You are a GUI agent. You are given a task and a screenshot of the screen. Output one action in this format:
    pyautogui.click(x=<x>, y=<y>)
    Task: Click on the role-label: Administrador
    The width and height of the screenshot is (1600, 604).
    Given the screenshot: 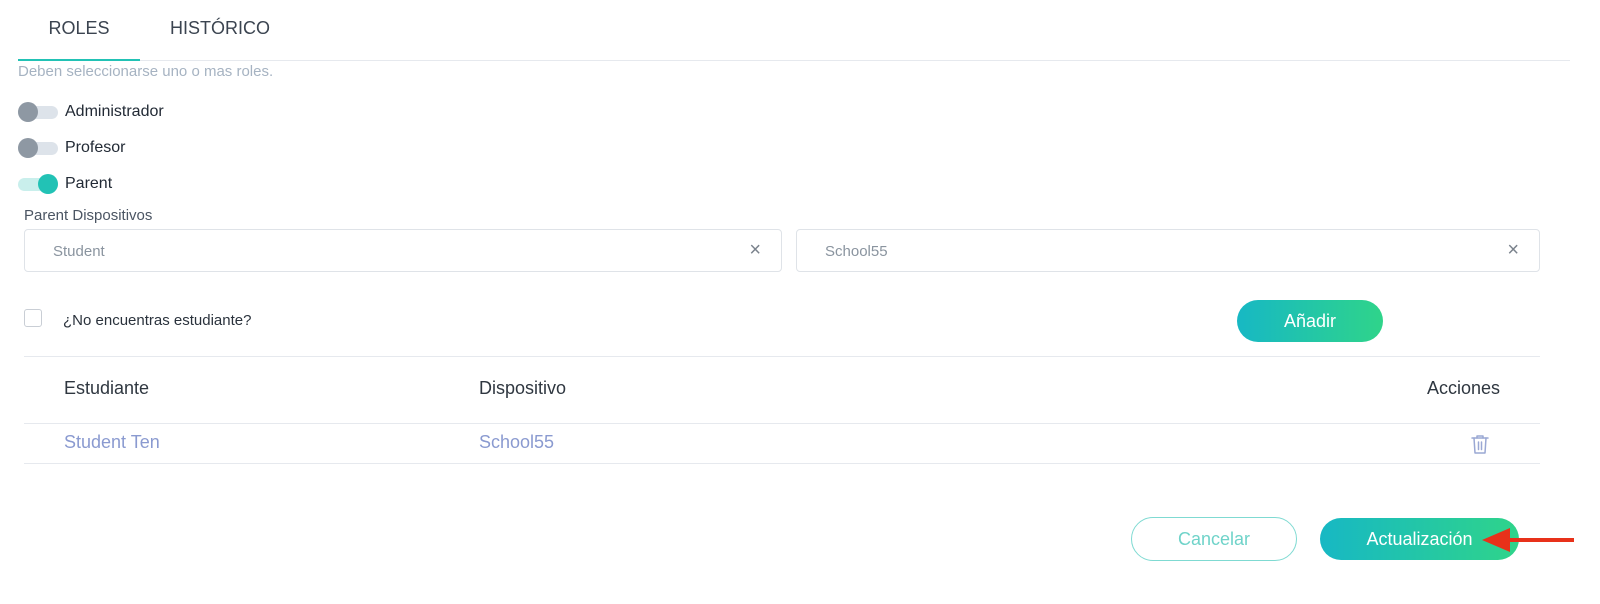 What is the action you would take?
    pyautogui.click(x=114, y=111)
    